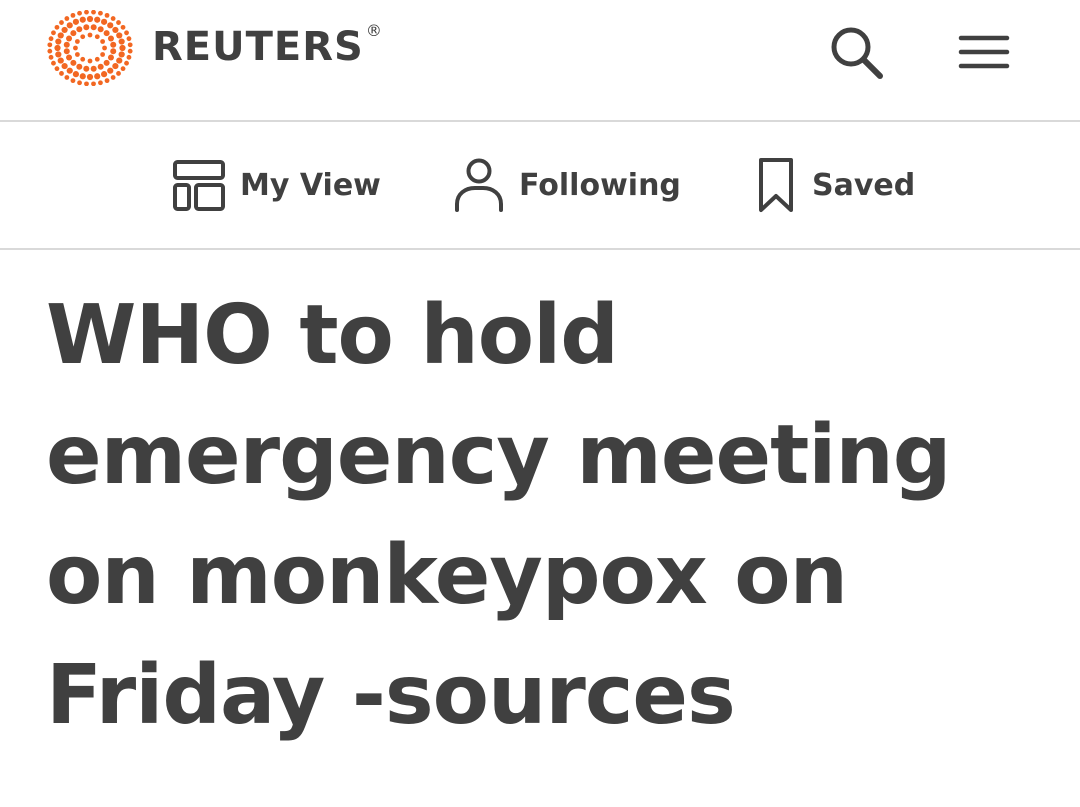 The height and width of the screenshot is (807, 1080). Describe the element at coordinates (199, 185) in the screenshot. I see `layout-icon` at that location.